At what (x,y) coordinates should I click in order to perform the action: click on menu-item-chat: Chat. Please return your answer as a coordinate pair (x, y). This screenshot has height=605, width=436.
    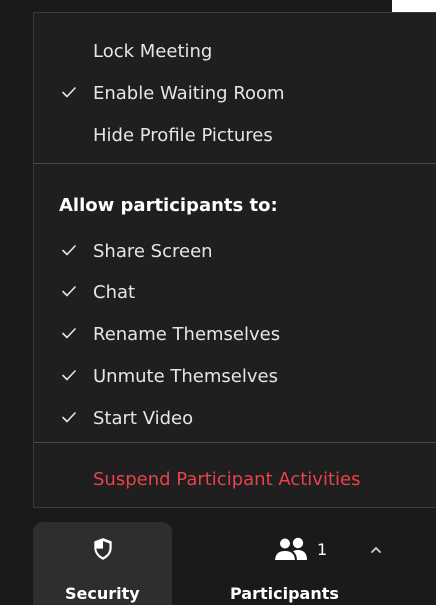
    Looking at the image, I should click on (235, 293).